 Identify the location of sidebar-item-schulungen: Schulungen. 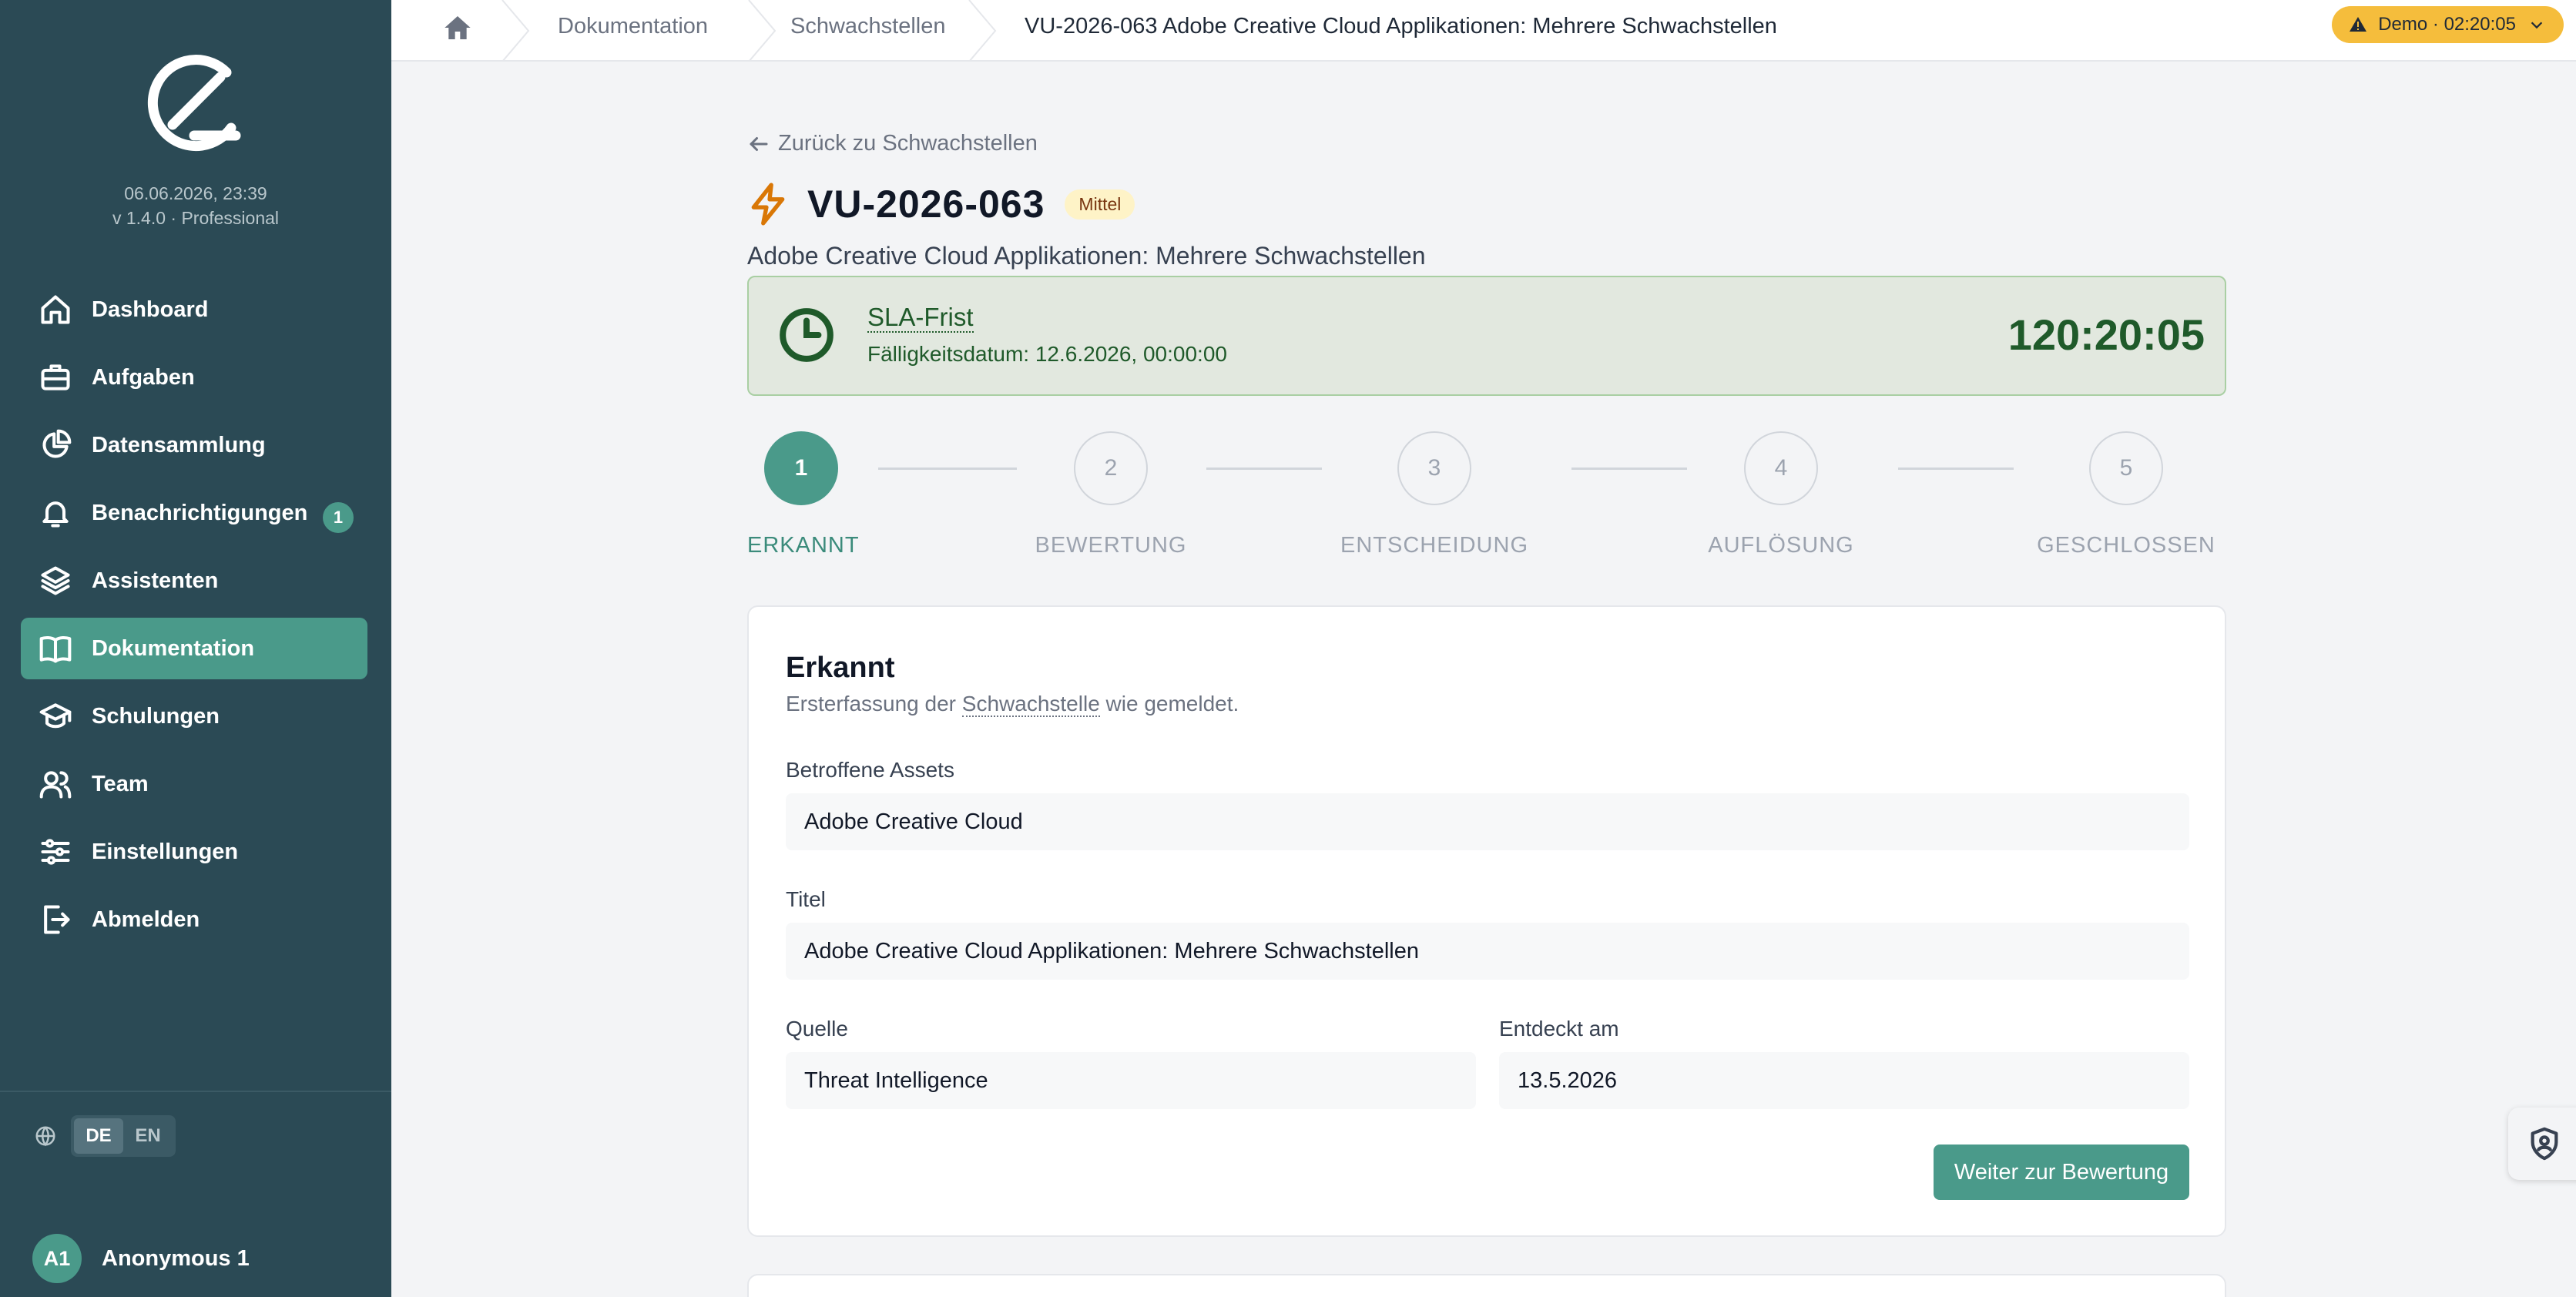
(194, 716).